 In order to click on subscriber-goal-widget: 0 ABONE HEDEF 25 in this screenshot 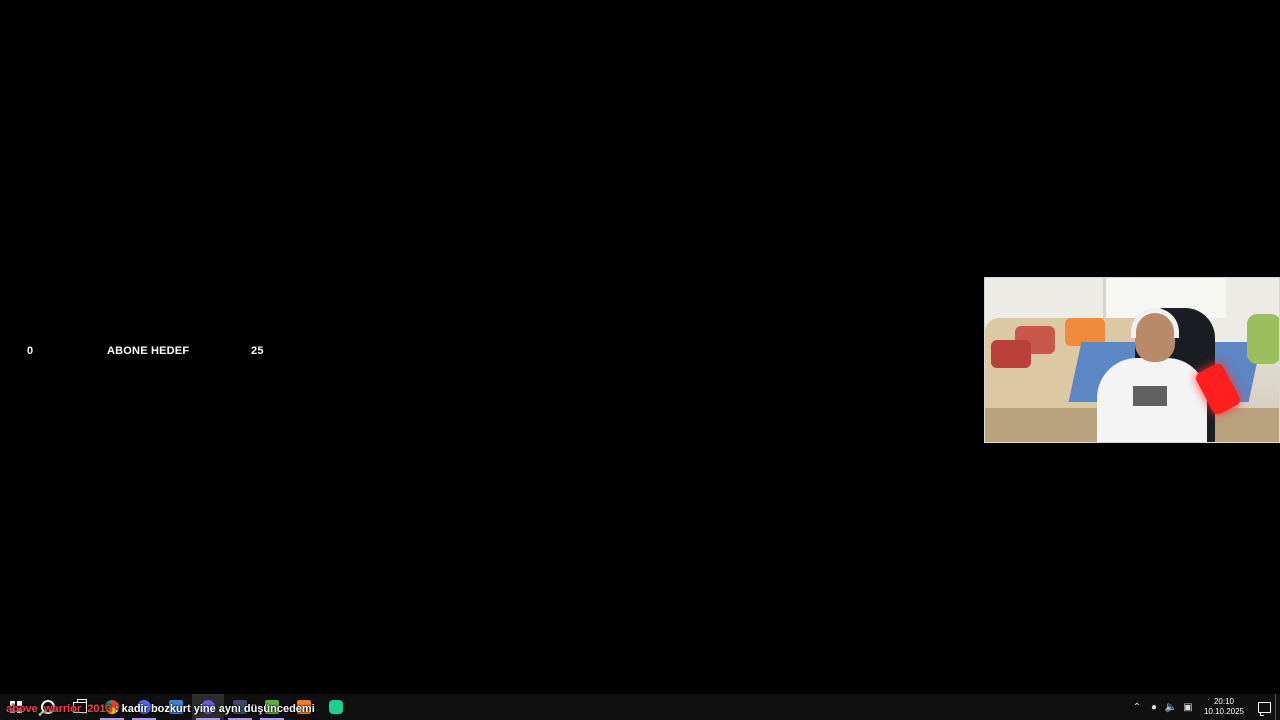, I will do `click(145, 351)`.